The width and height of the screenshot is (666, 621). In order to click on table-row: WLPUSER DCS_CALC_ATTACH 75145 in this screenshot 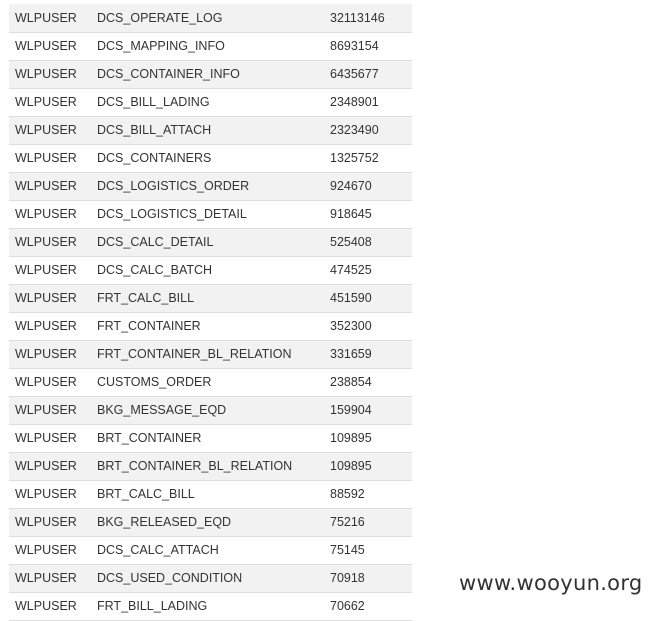, I will do `click(210, 550)`.